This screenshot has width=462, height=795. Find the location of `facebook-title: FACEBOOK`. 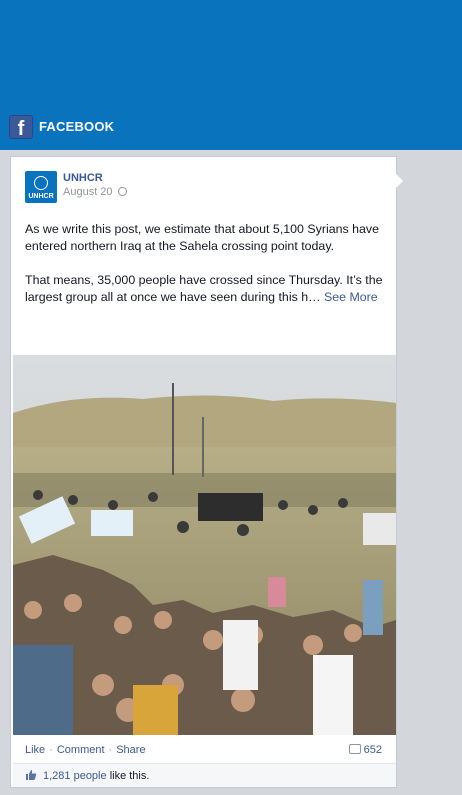

facebook-title: FACEBOOK is located at coordinates (76, 126).